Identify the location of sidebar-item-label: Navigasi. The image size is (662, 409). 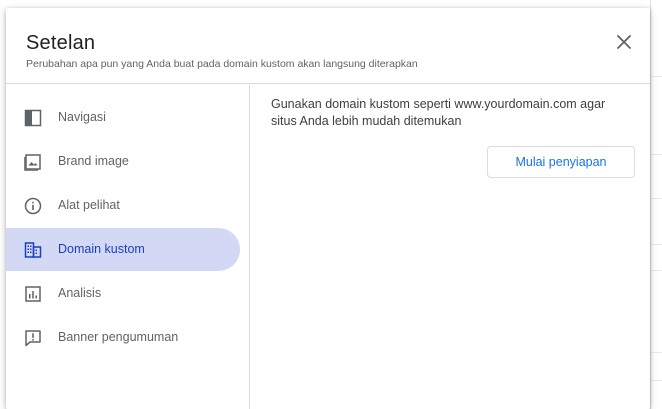
(82, 117).